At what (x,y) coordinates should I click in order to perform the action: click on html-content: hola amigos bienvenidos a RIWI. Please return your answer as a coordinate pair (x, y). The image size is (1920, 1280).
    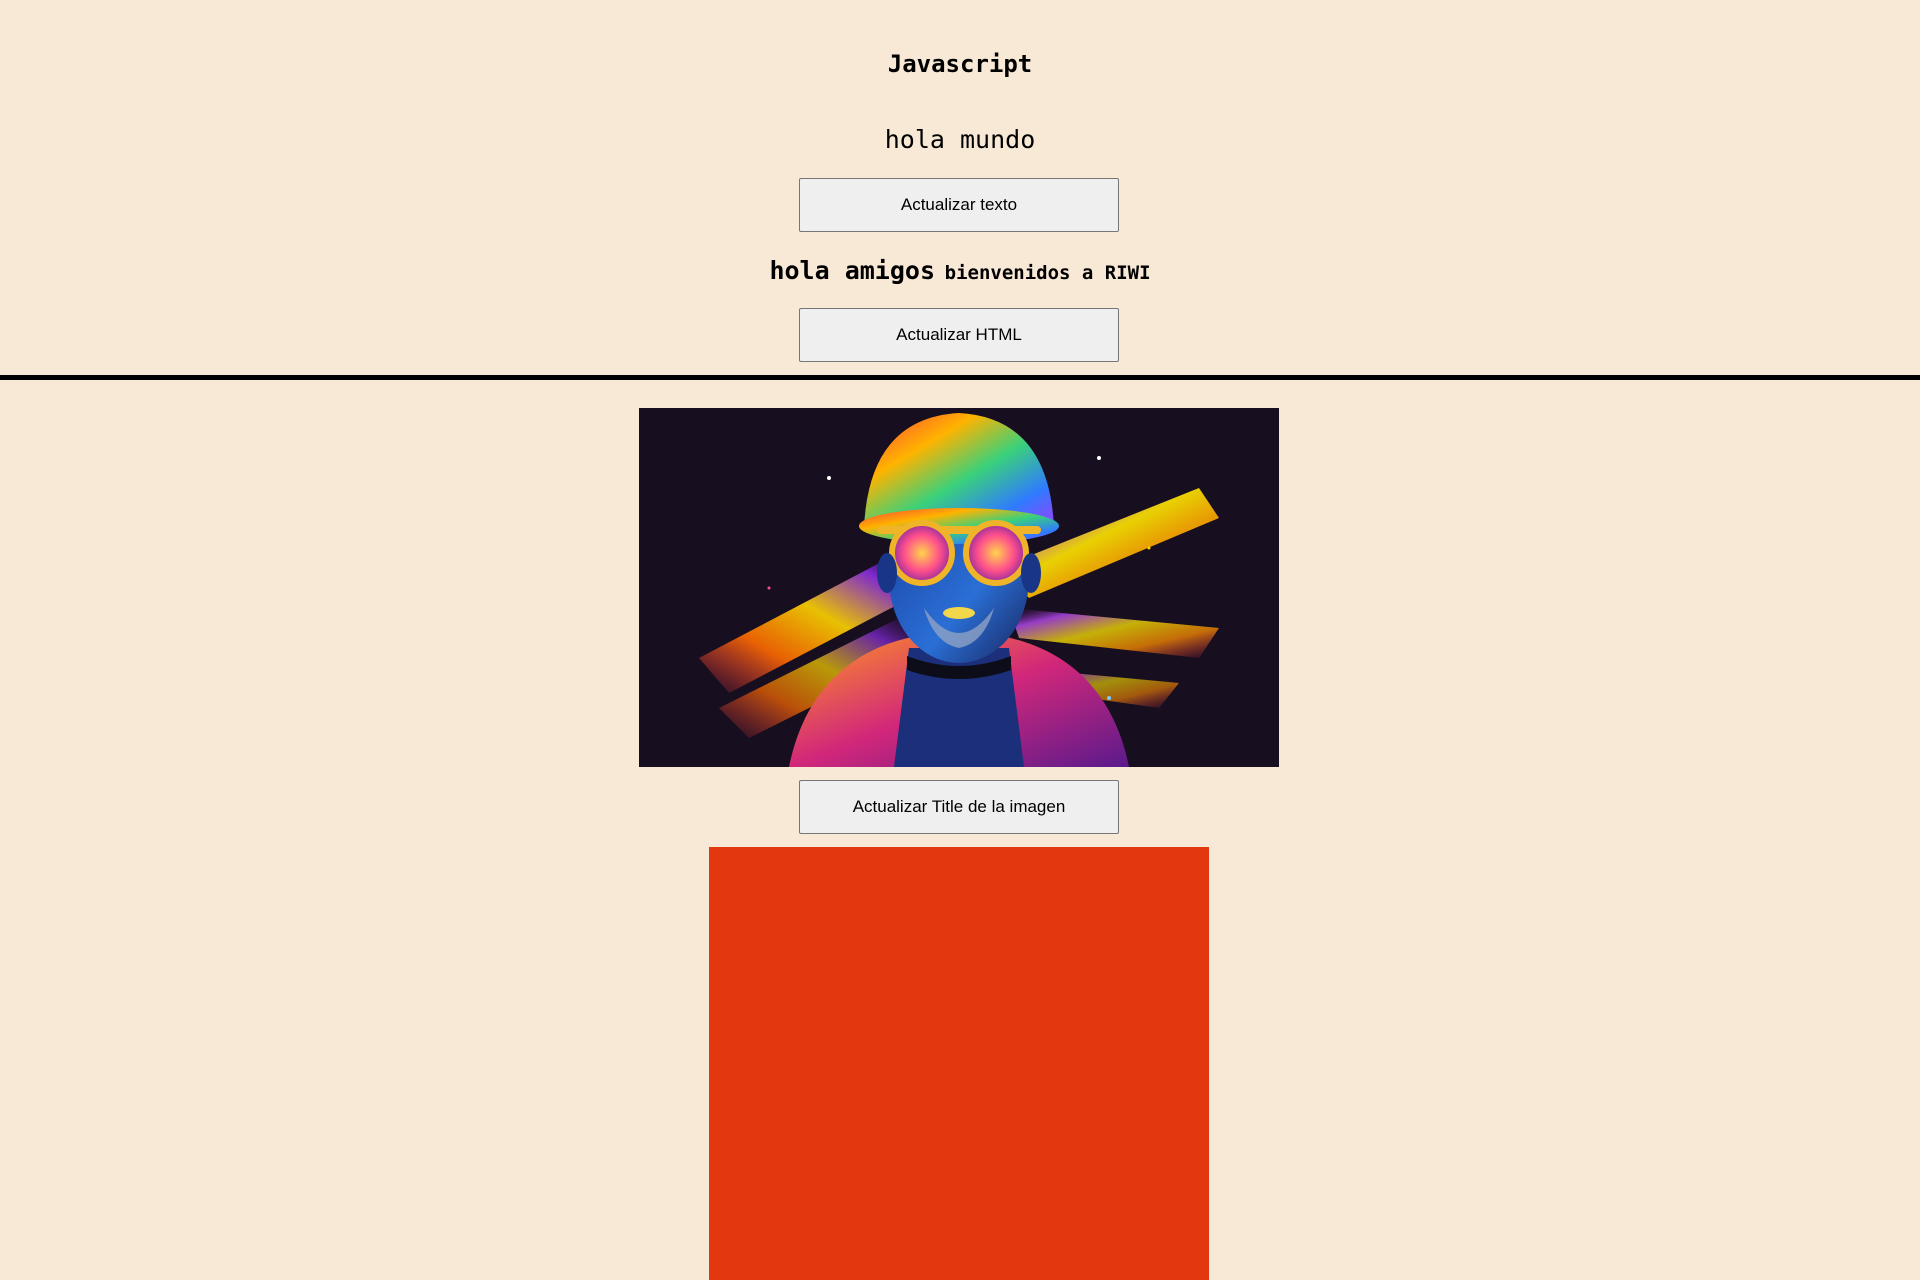
    Looking at the image, I should click on (960, 272).